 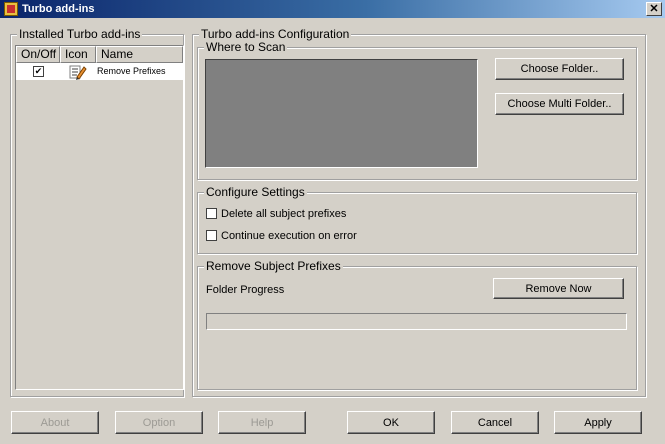 What do you see at coordinates (78, 54) in the screenshot?
I see `column-header-icon: Icon` at bounding box center [78, 54].